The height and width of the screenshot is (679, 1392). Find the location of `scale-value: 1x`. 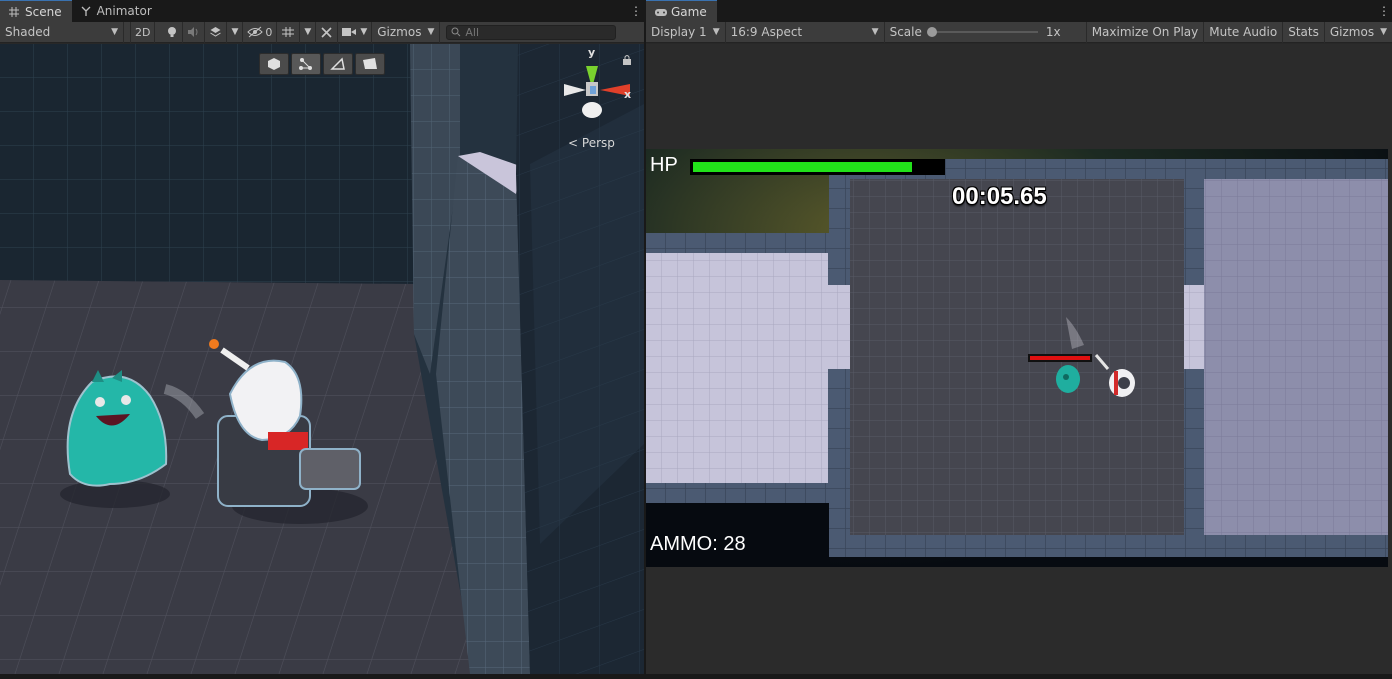

scale-value: 1x is located at coordinates (1053, 32).